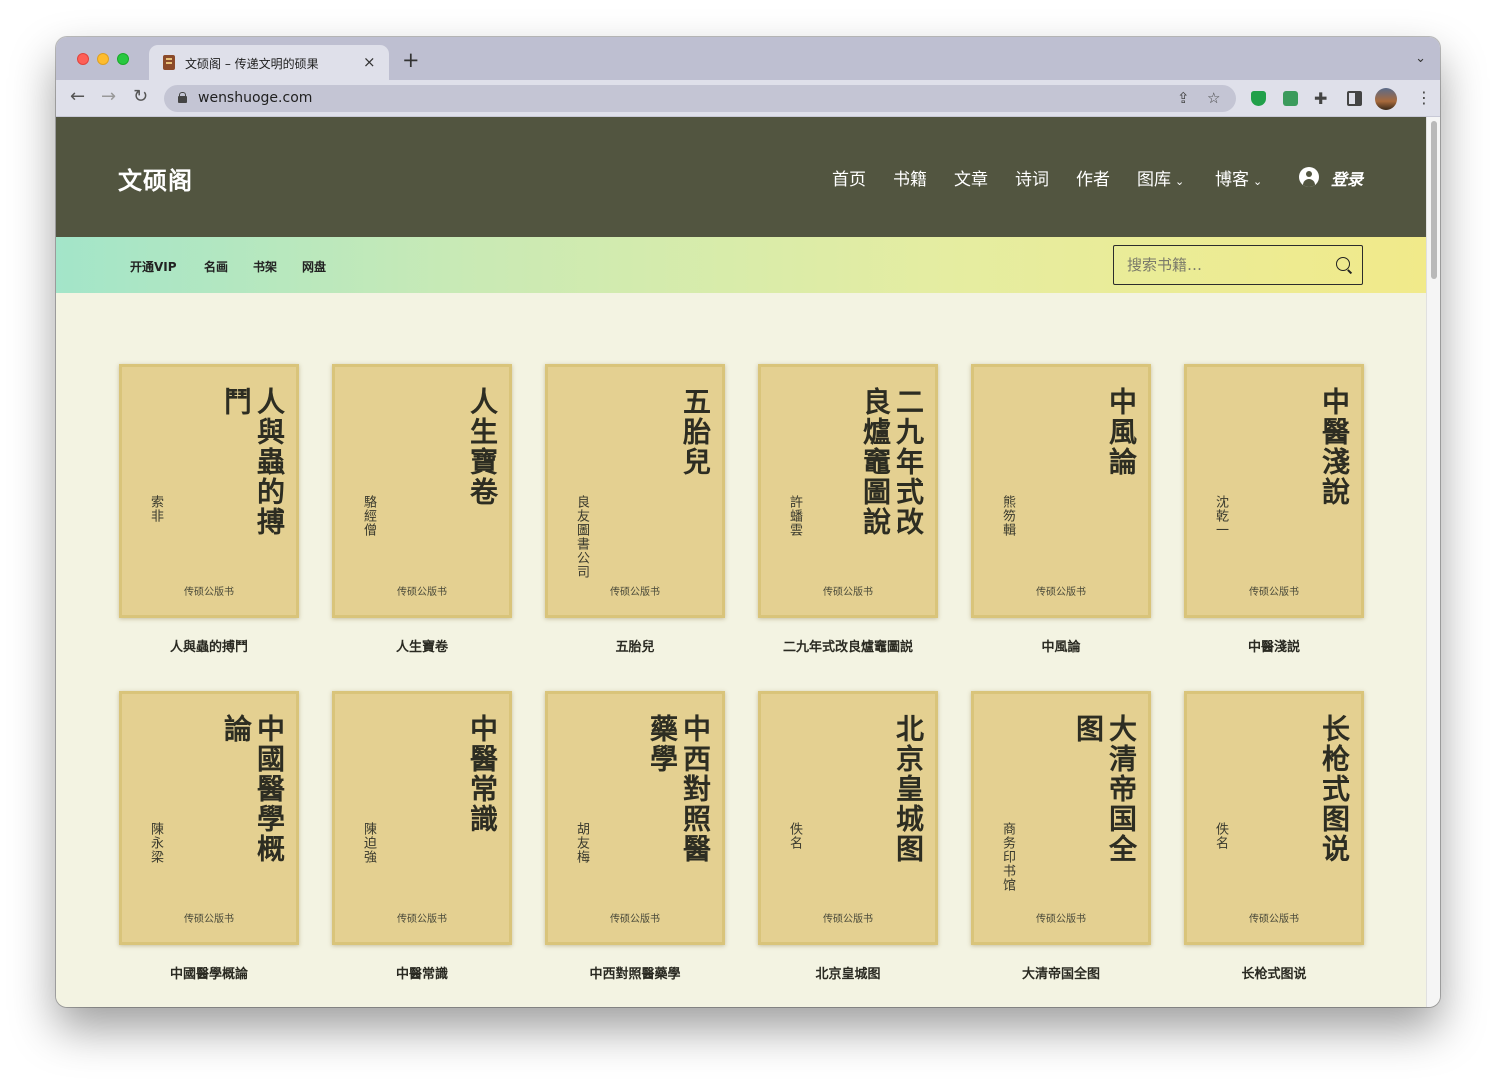 This screenshot has height=1081, width=1496. I want to click on minimize-window-button, so click(103, 59).